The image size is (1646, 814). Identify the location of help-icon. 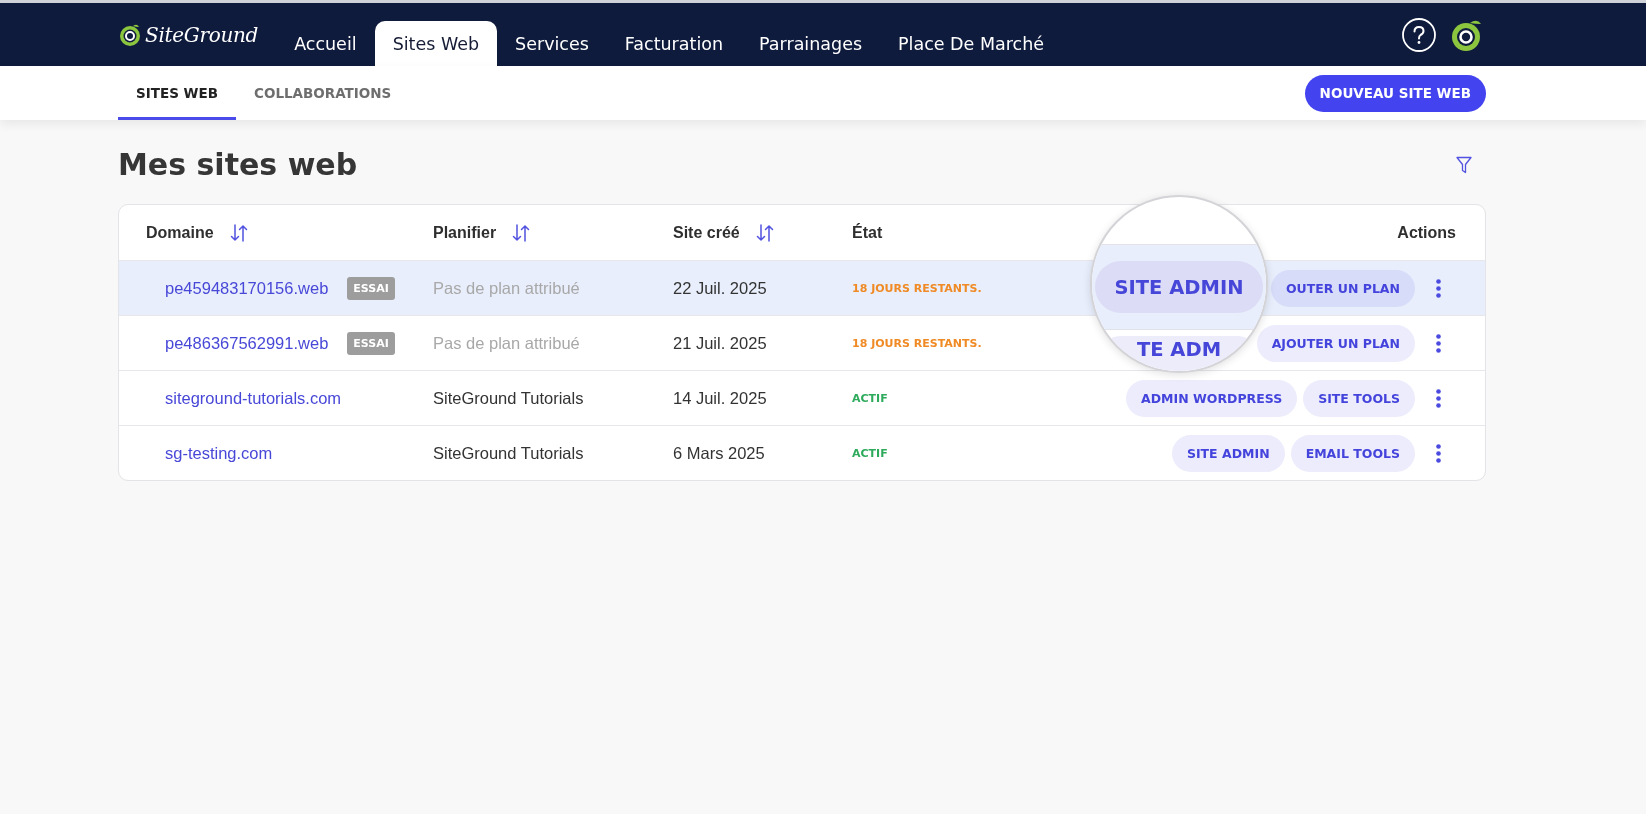
(1419, 34).